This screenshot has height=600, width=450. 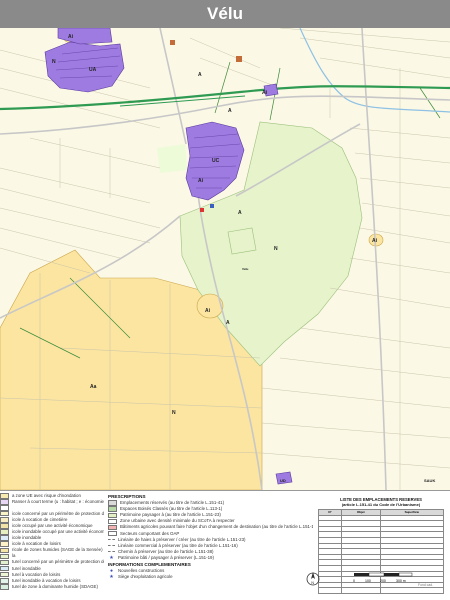 I want to click on zone-label-uc: UC, so click(x=216, y=161).